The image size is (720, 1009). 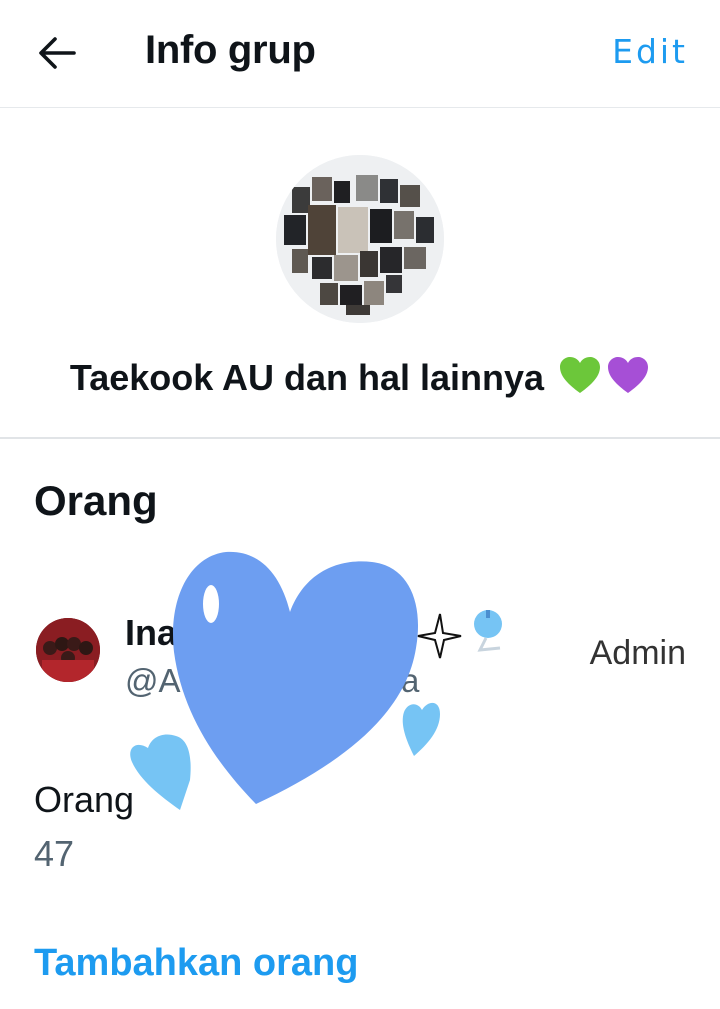 I want to click on small-heart-left-scribble, so click(x=160, y=772).